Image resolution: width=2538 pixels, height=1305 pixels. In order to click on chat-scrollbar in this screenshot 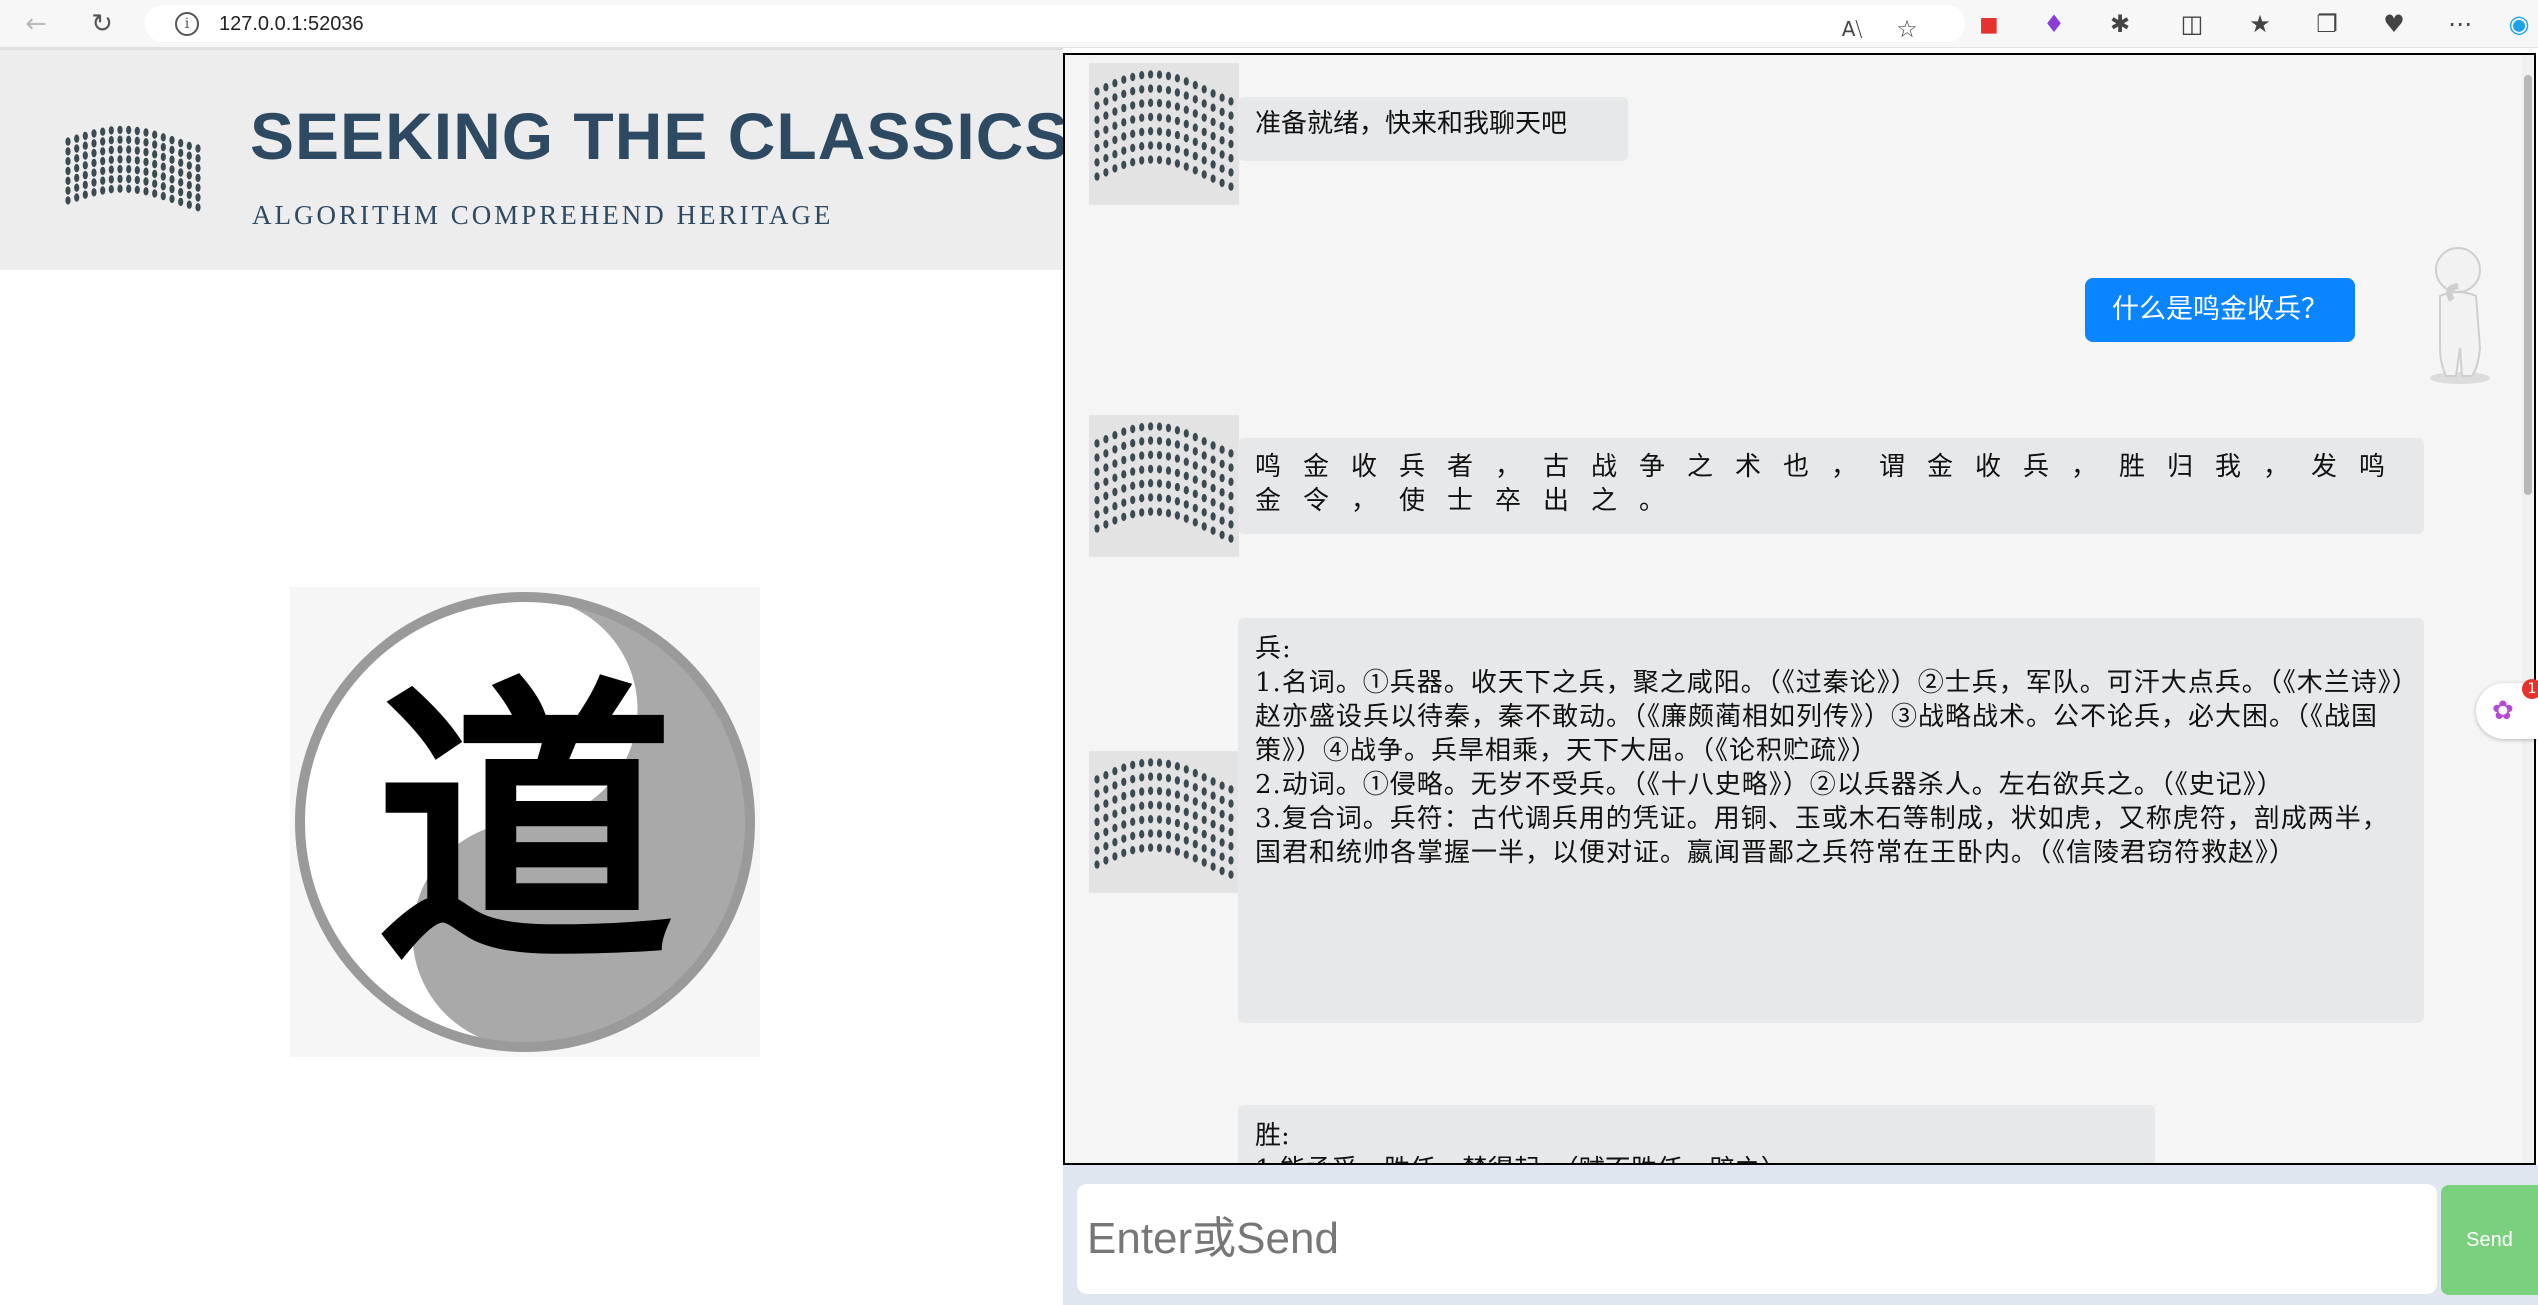, I will do `click(2528, 609)`.